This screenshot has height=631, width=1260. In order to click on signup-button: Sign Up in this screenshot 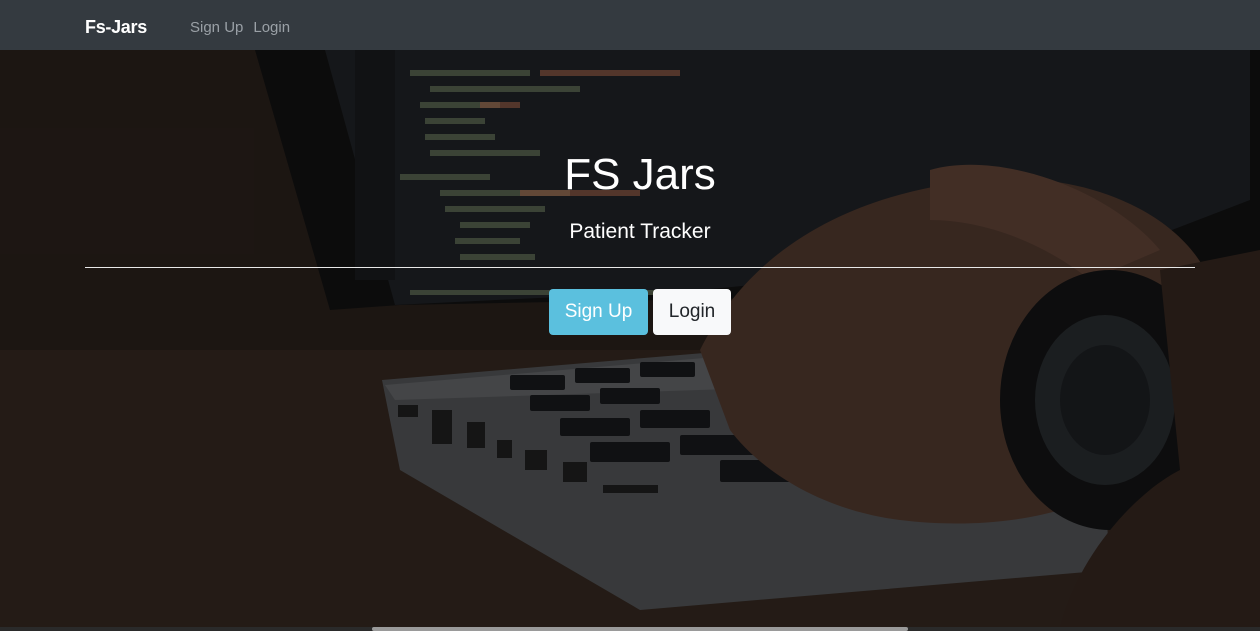, I will do `click(598, 312)`.